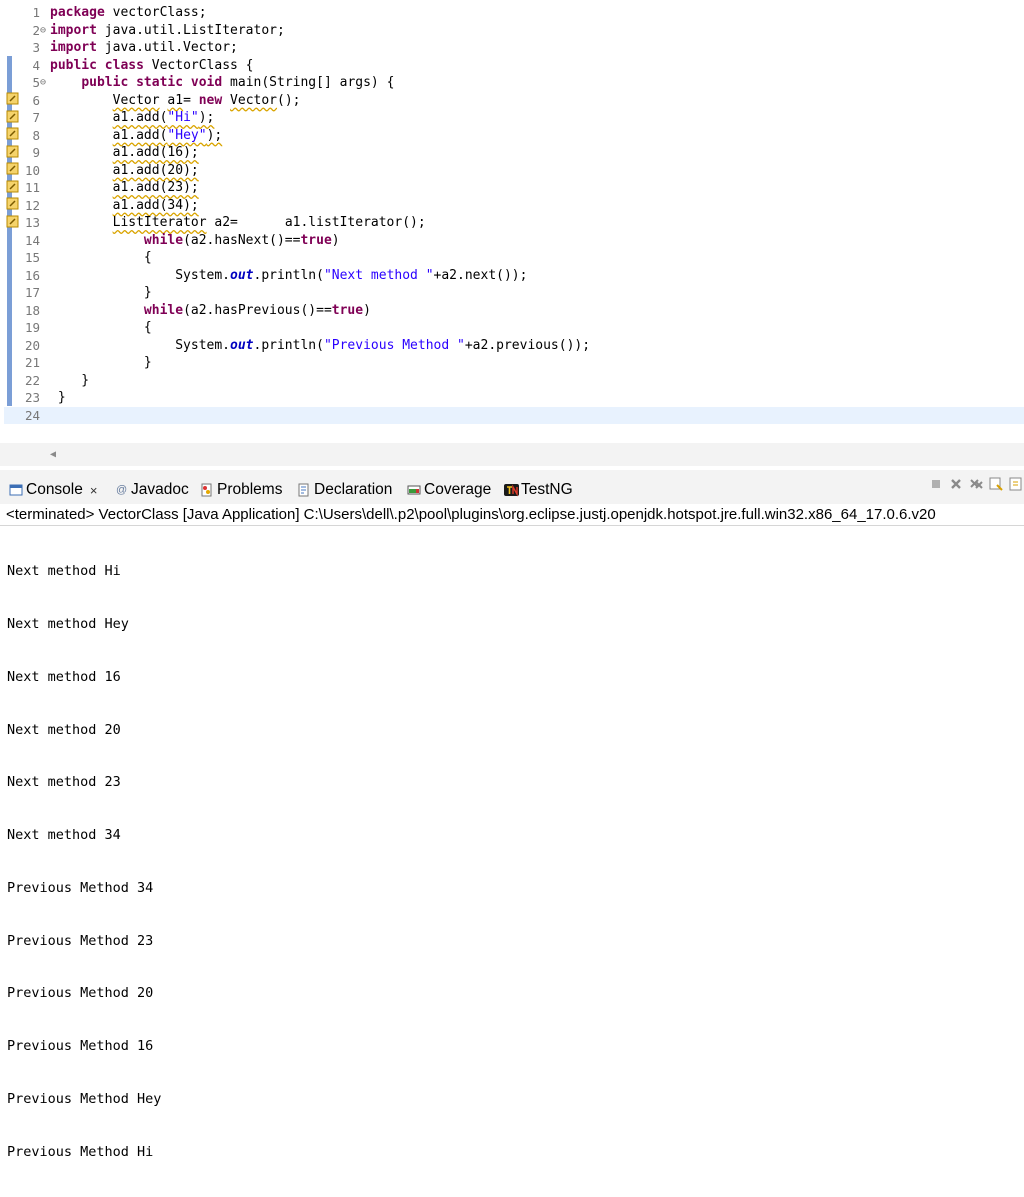  I want to click on line-number: 7, so click(36, 117).